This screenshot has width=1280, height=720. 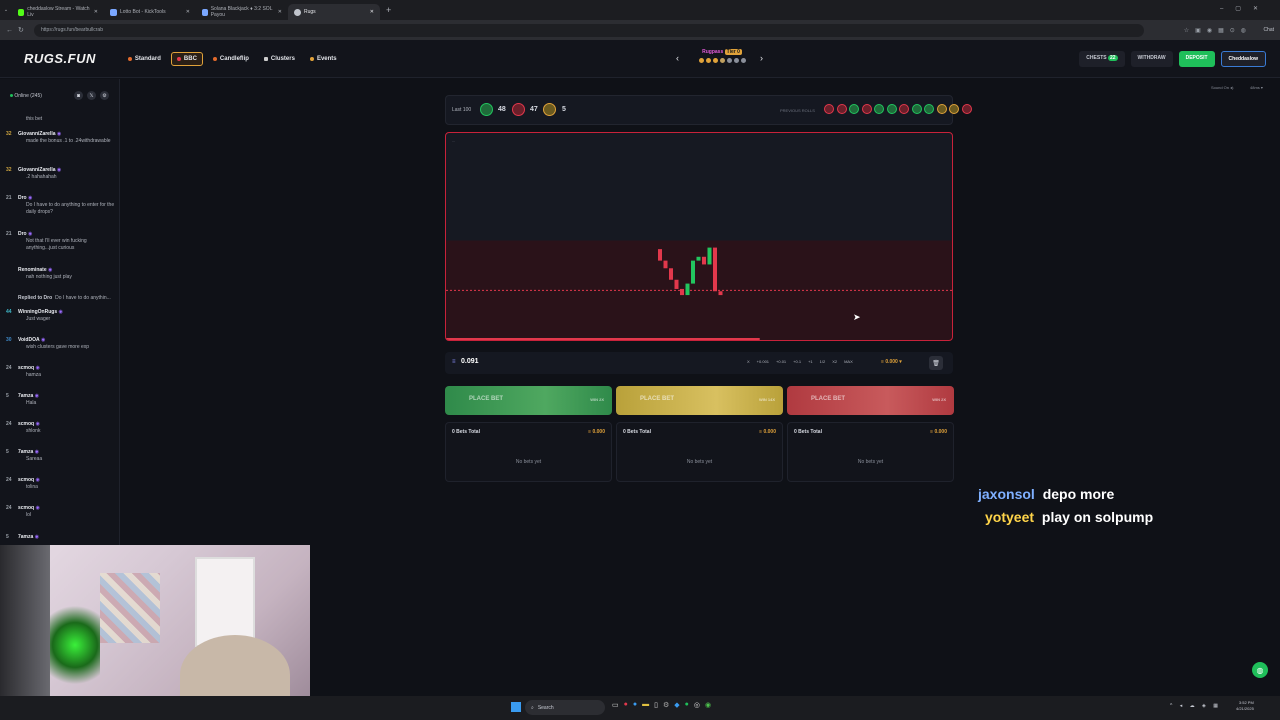 I want to click on nav-label: Clusters, so click(x=282, y=58).